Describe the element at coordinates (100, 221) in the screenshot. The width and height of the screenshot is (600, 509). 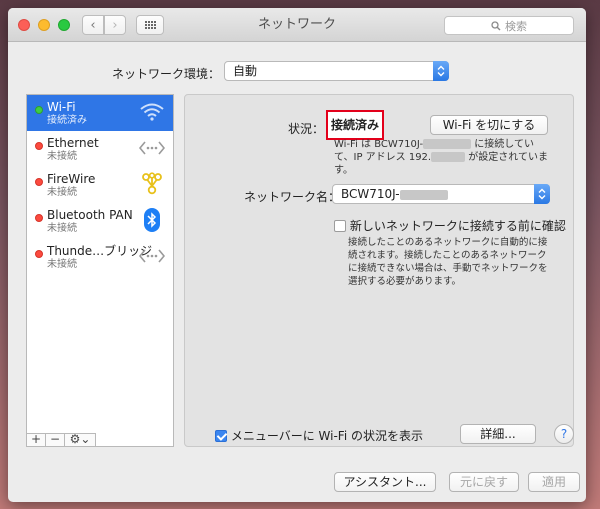
I see `service-item-bluetooth-pan: Bluetooth PAN 未接続` at that location.